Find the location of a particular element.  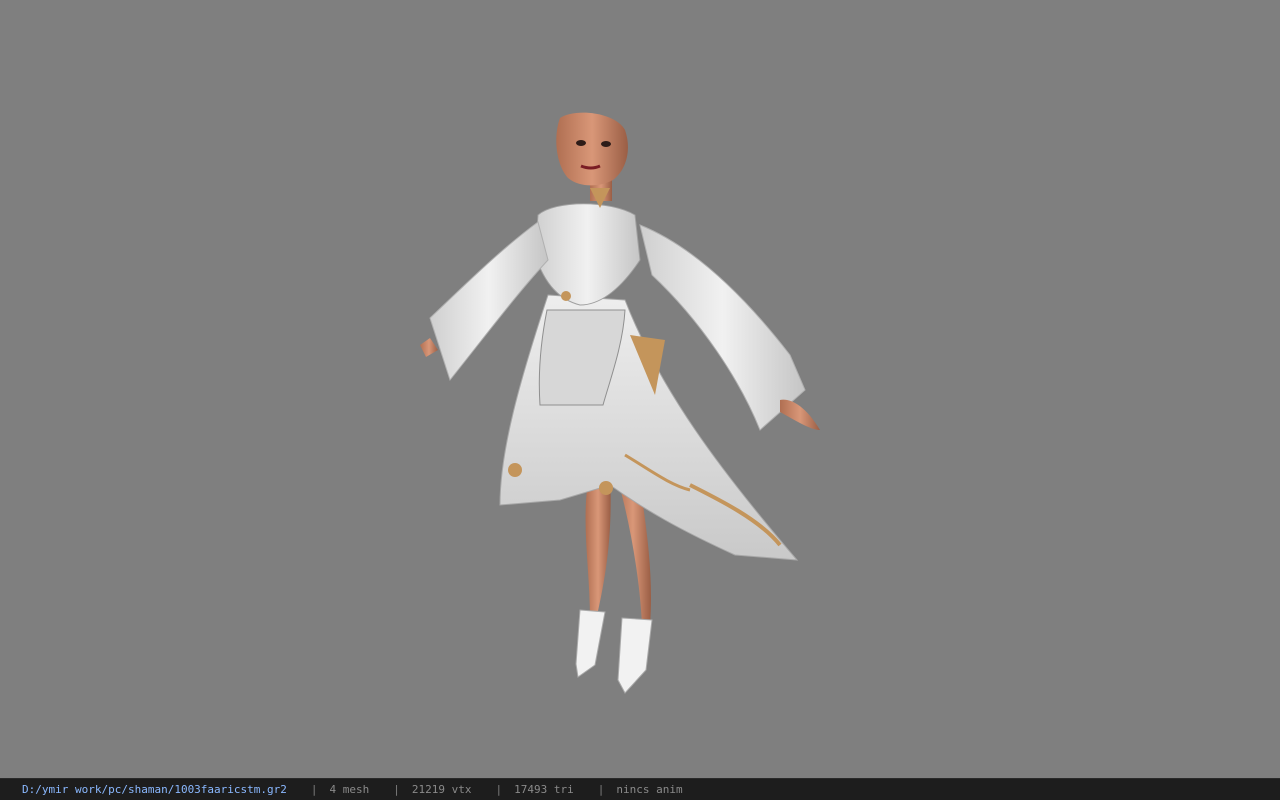

head is located at coordinates (592, 149).